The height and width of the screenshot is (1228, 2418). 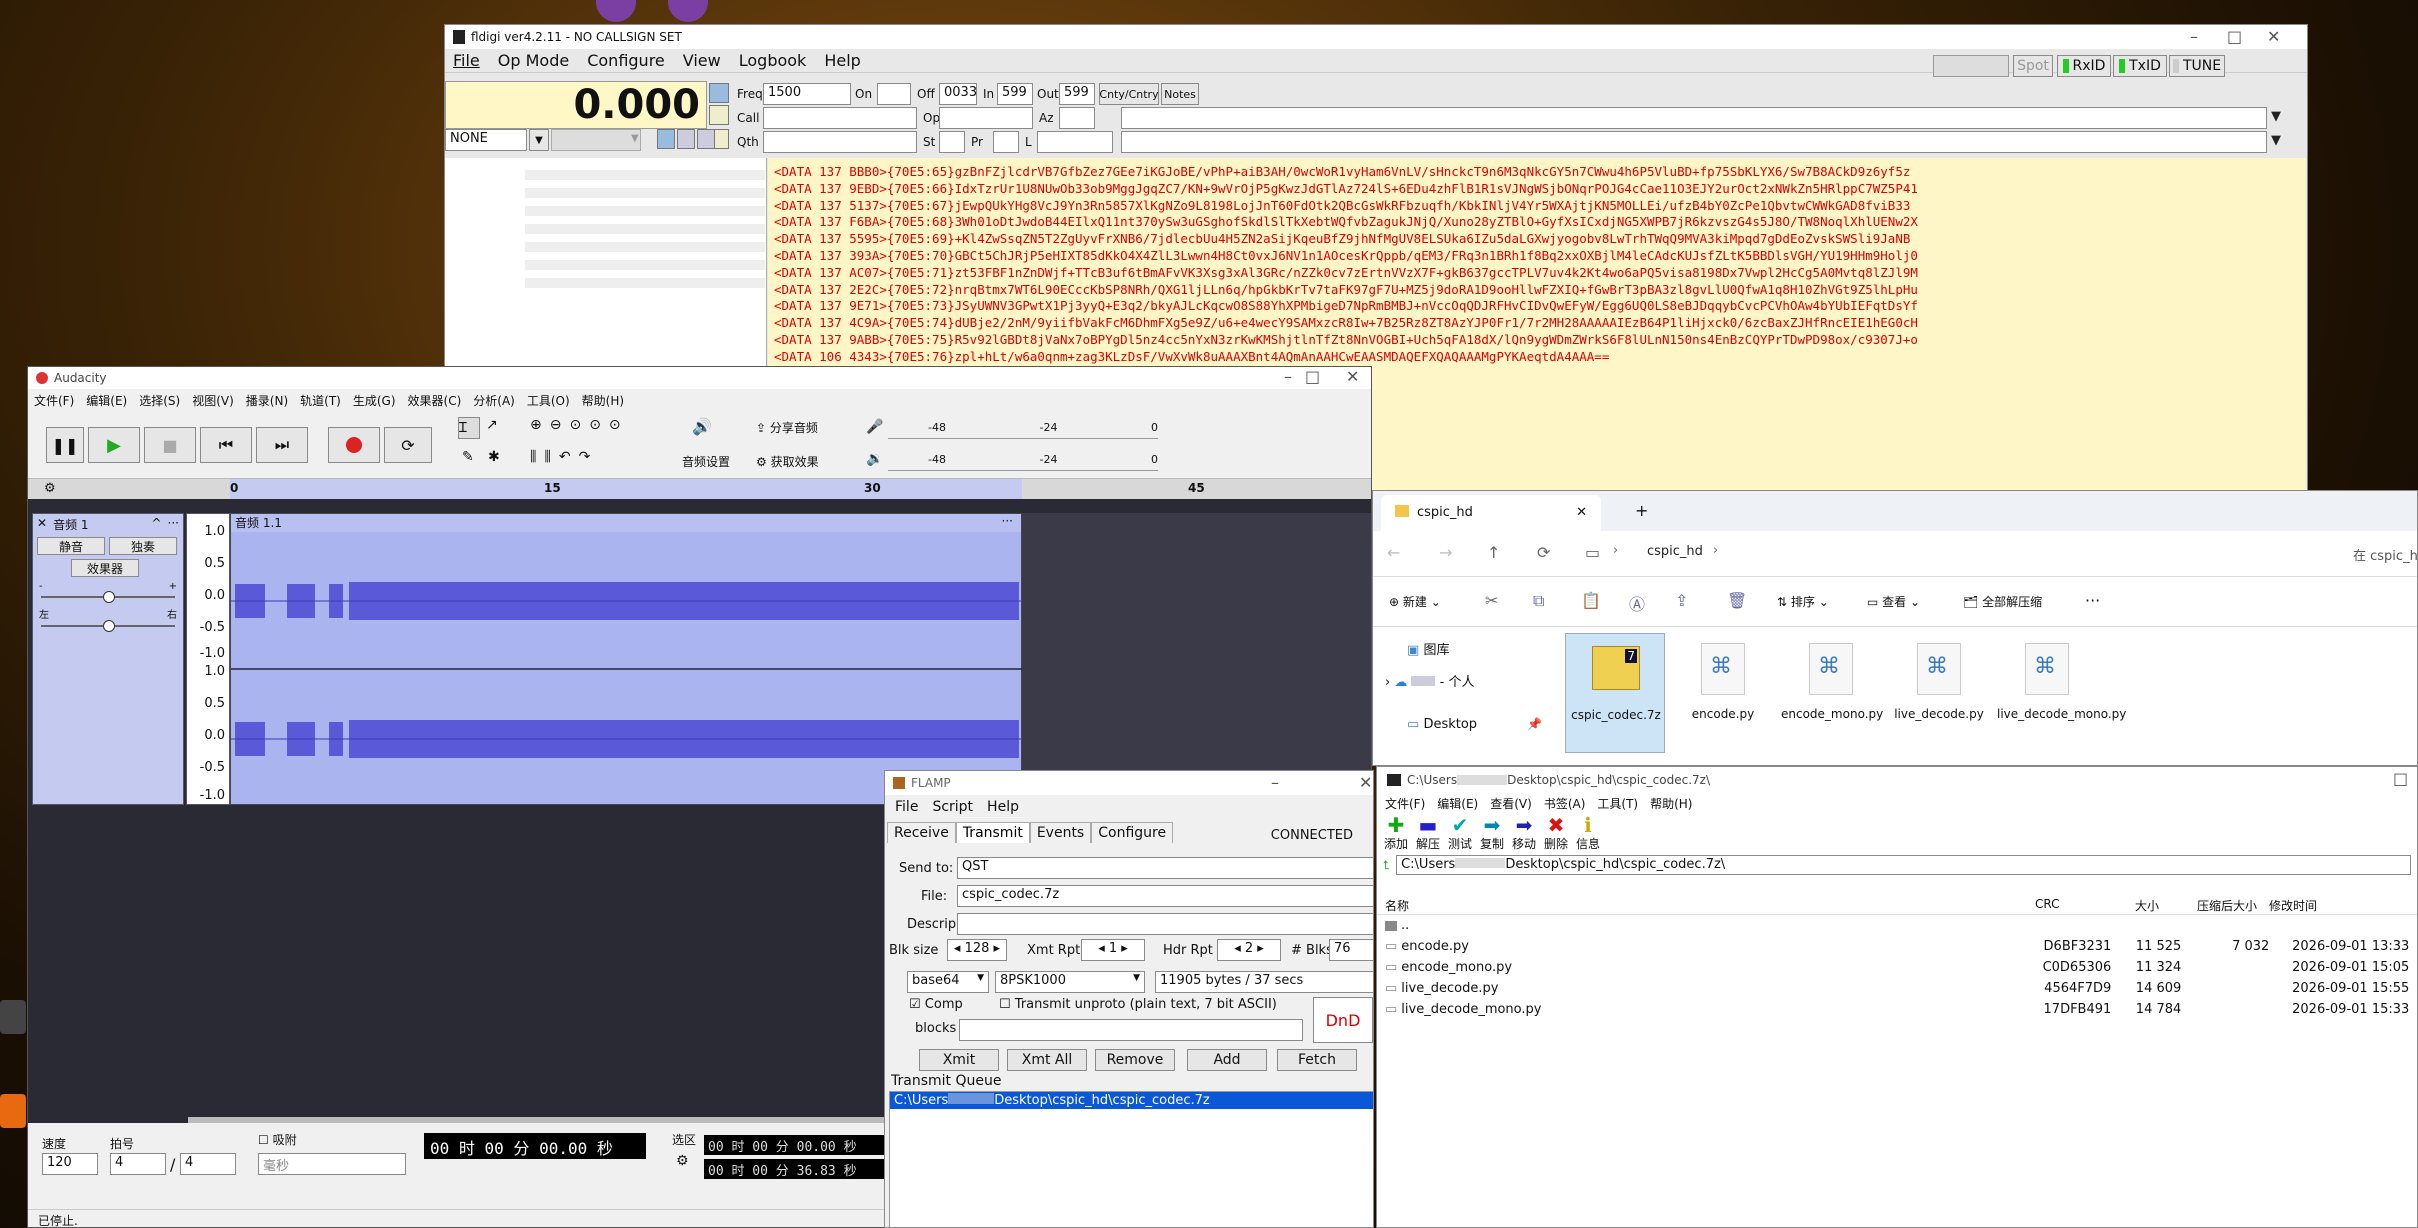 I want to click on menu-logbook: Logbook, so click(x=773, y=60).